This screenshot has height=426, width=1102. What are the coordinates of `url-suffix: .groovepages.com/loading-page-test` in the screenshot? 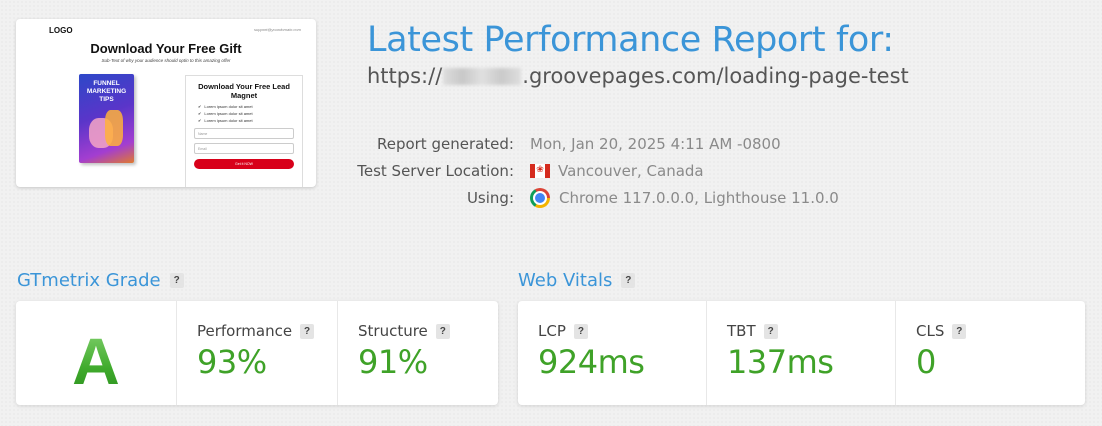 It's located at (715, 76).